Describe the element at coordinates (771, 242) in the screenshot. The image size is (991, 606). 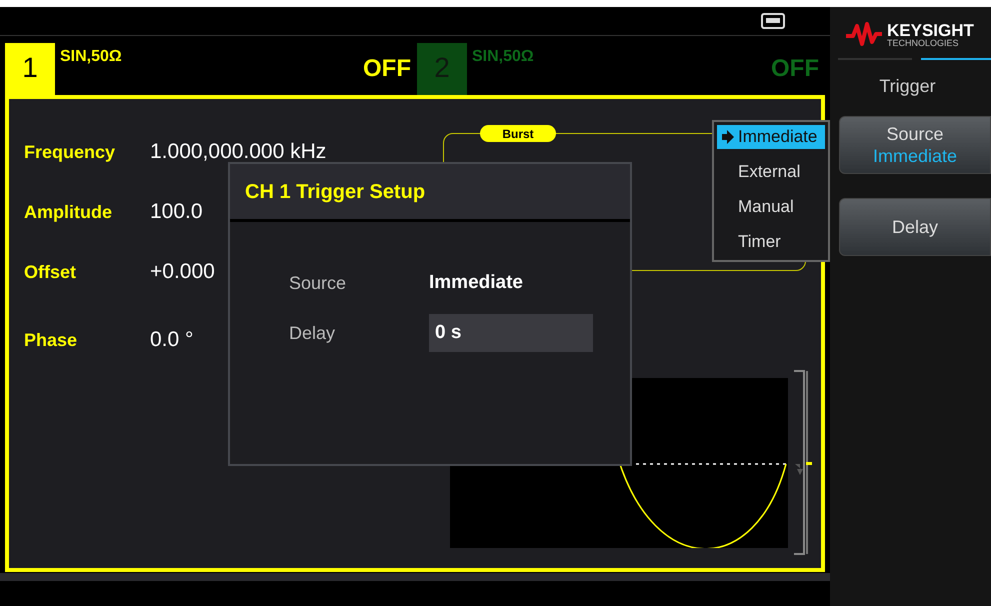
I see `menu-item: Timer` at that location.